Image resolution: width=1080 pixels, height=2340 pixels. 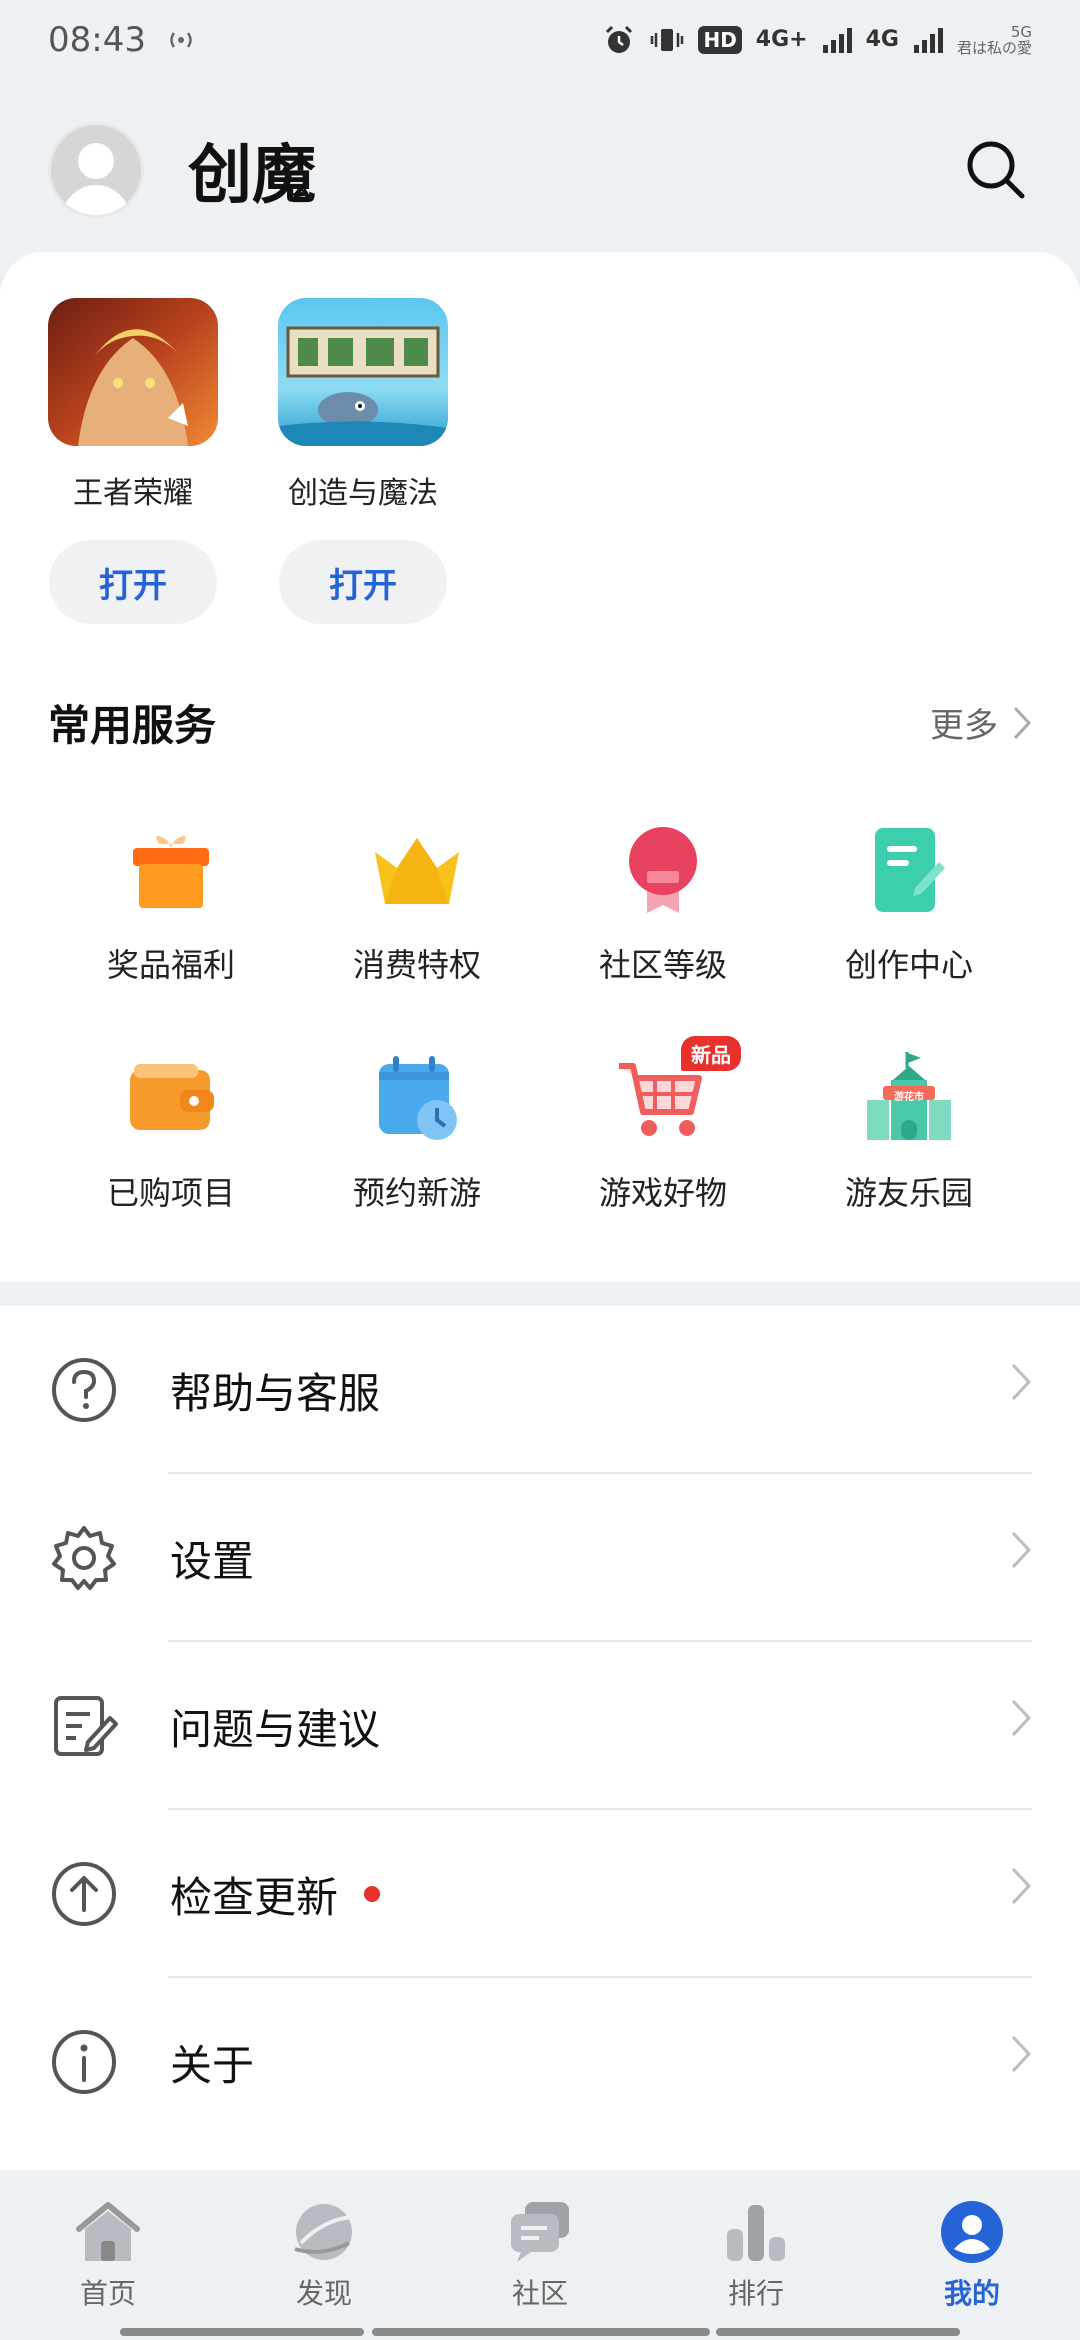 What do you see at coordinates (909, 870) in the screenshot?
I see `edit-document-icon` at bounding box center [909, 870].